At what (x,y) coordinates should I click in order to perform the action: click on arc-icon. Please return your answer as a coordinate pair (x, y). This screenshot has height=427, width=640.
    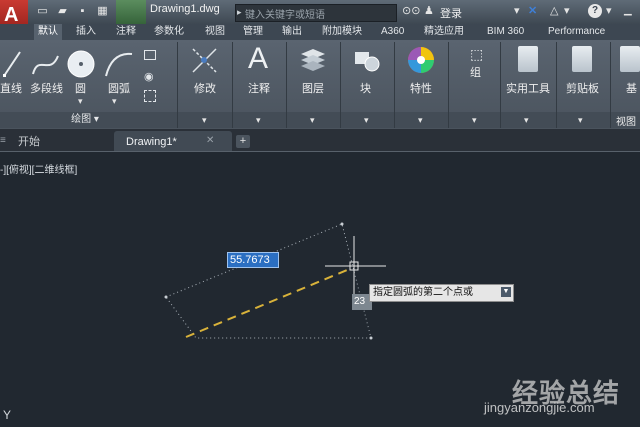
    Looking at the image, I should click on (119, 64).